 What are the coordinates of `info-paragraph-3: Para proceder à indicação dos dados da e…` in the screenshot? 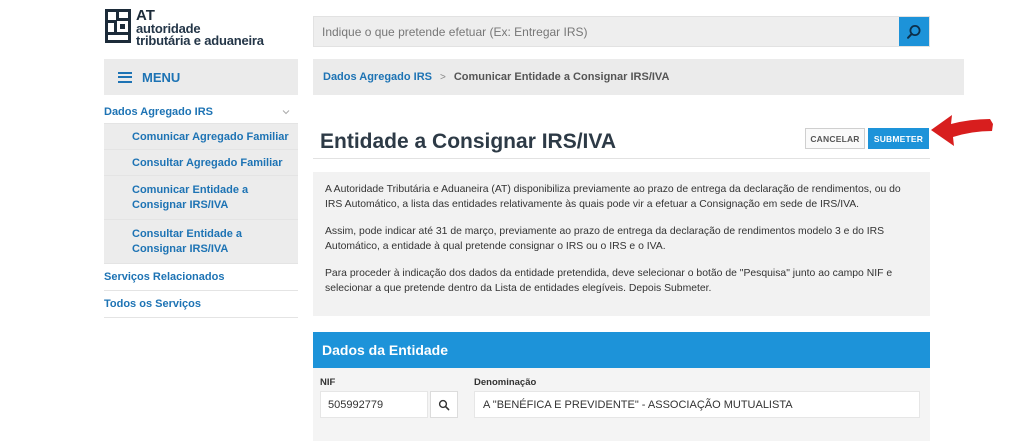 It's located at (609, 281).